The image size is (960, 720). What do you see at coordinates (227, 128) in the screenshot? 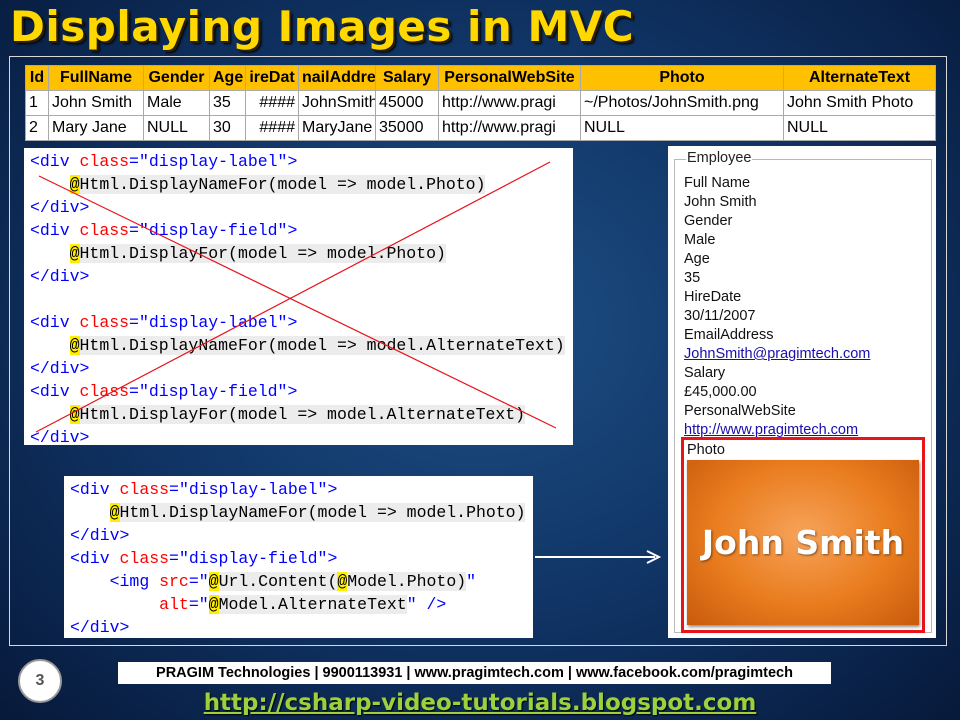
I see `table-cell: 30` at bounding box center [227, 128].